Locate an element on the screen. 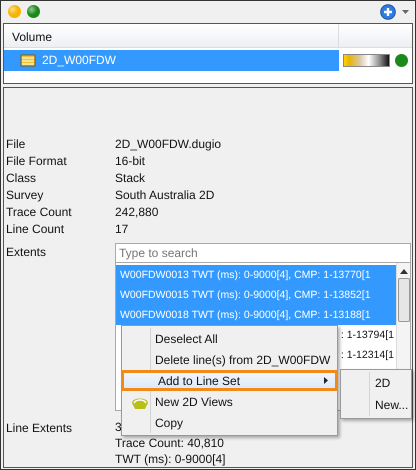 This screenshot has height=470, width=416. property-label: Class is located at coordinates (21, 178).